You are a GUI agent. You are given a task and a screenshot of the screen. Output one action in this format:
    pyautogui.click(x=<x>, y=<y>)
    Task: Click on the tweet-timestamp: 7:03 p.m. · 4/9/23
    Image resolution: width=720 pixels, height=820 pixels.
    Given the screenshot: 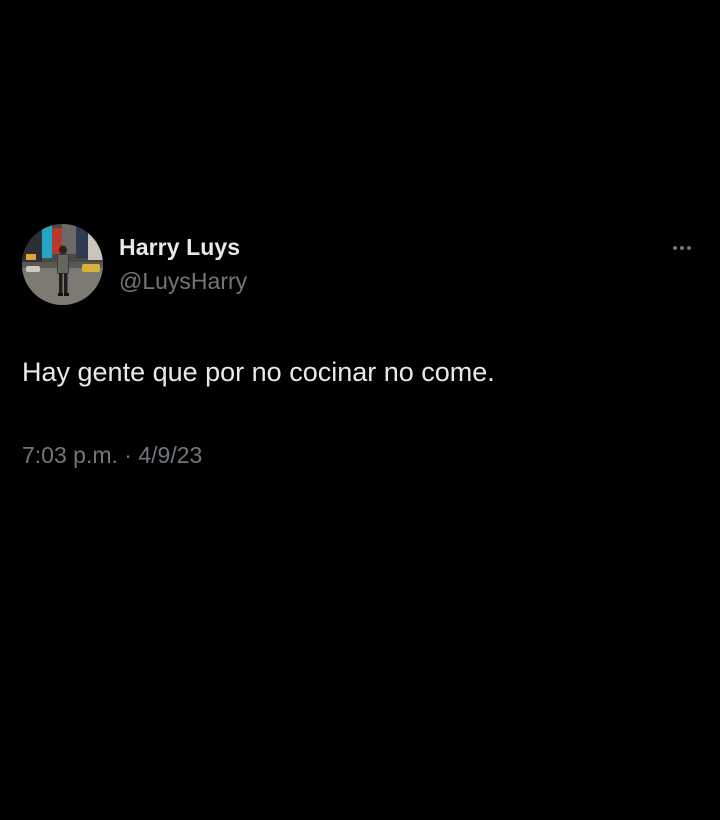 What is the action you would take?
    pyautogui.click(x=112, y=455)
    